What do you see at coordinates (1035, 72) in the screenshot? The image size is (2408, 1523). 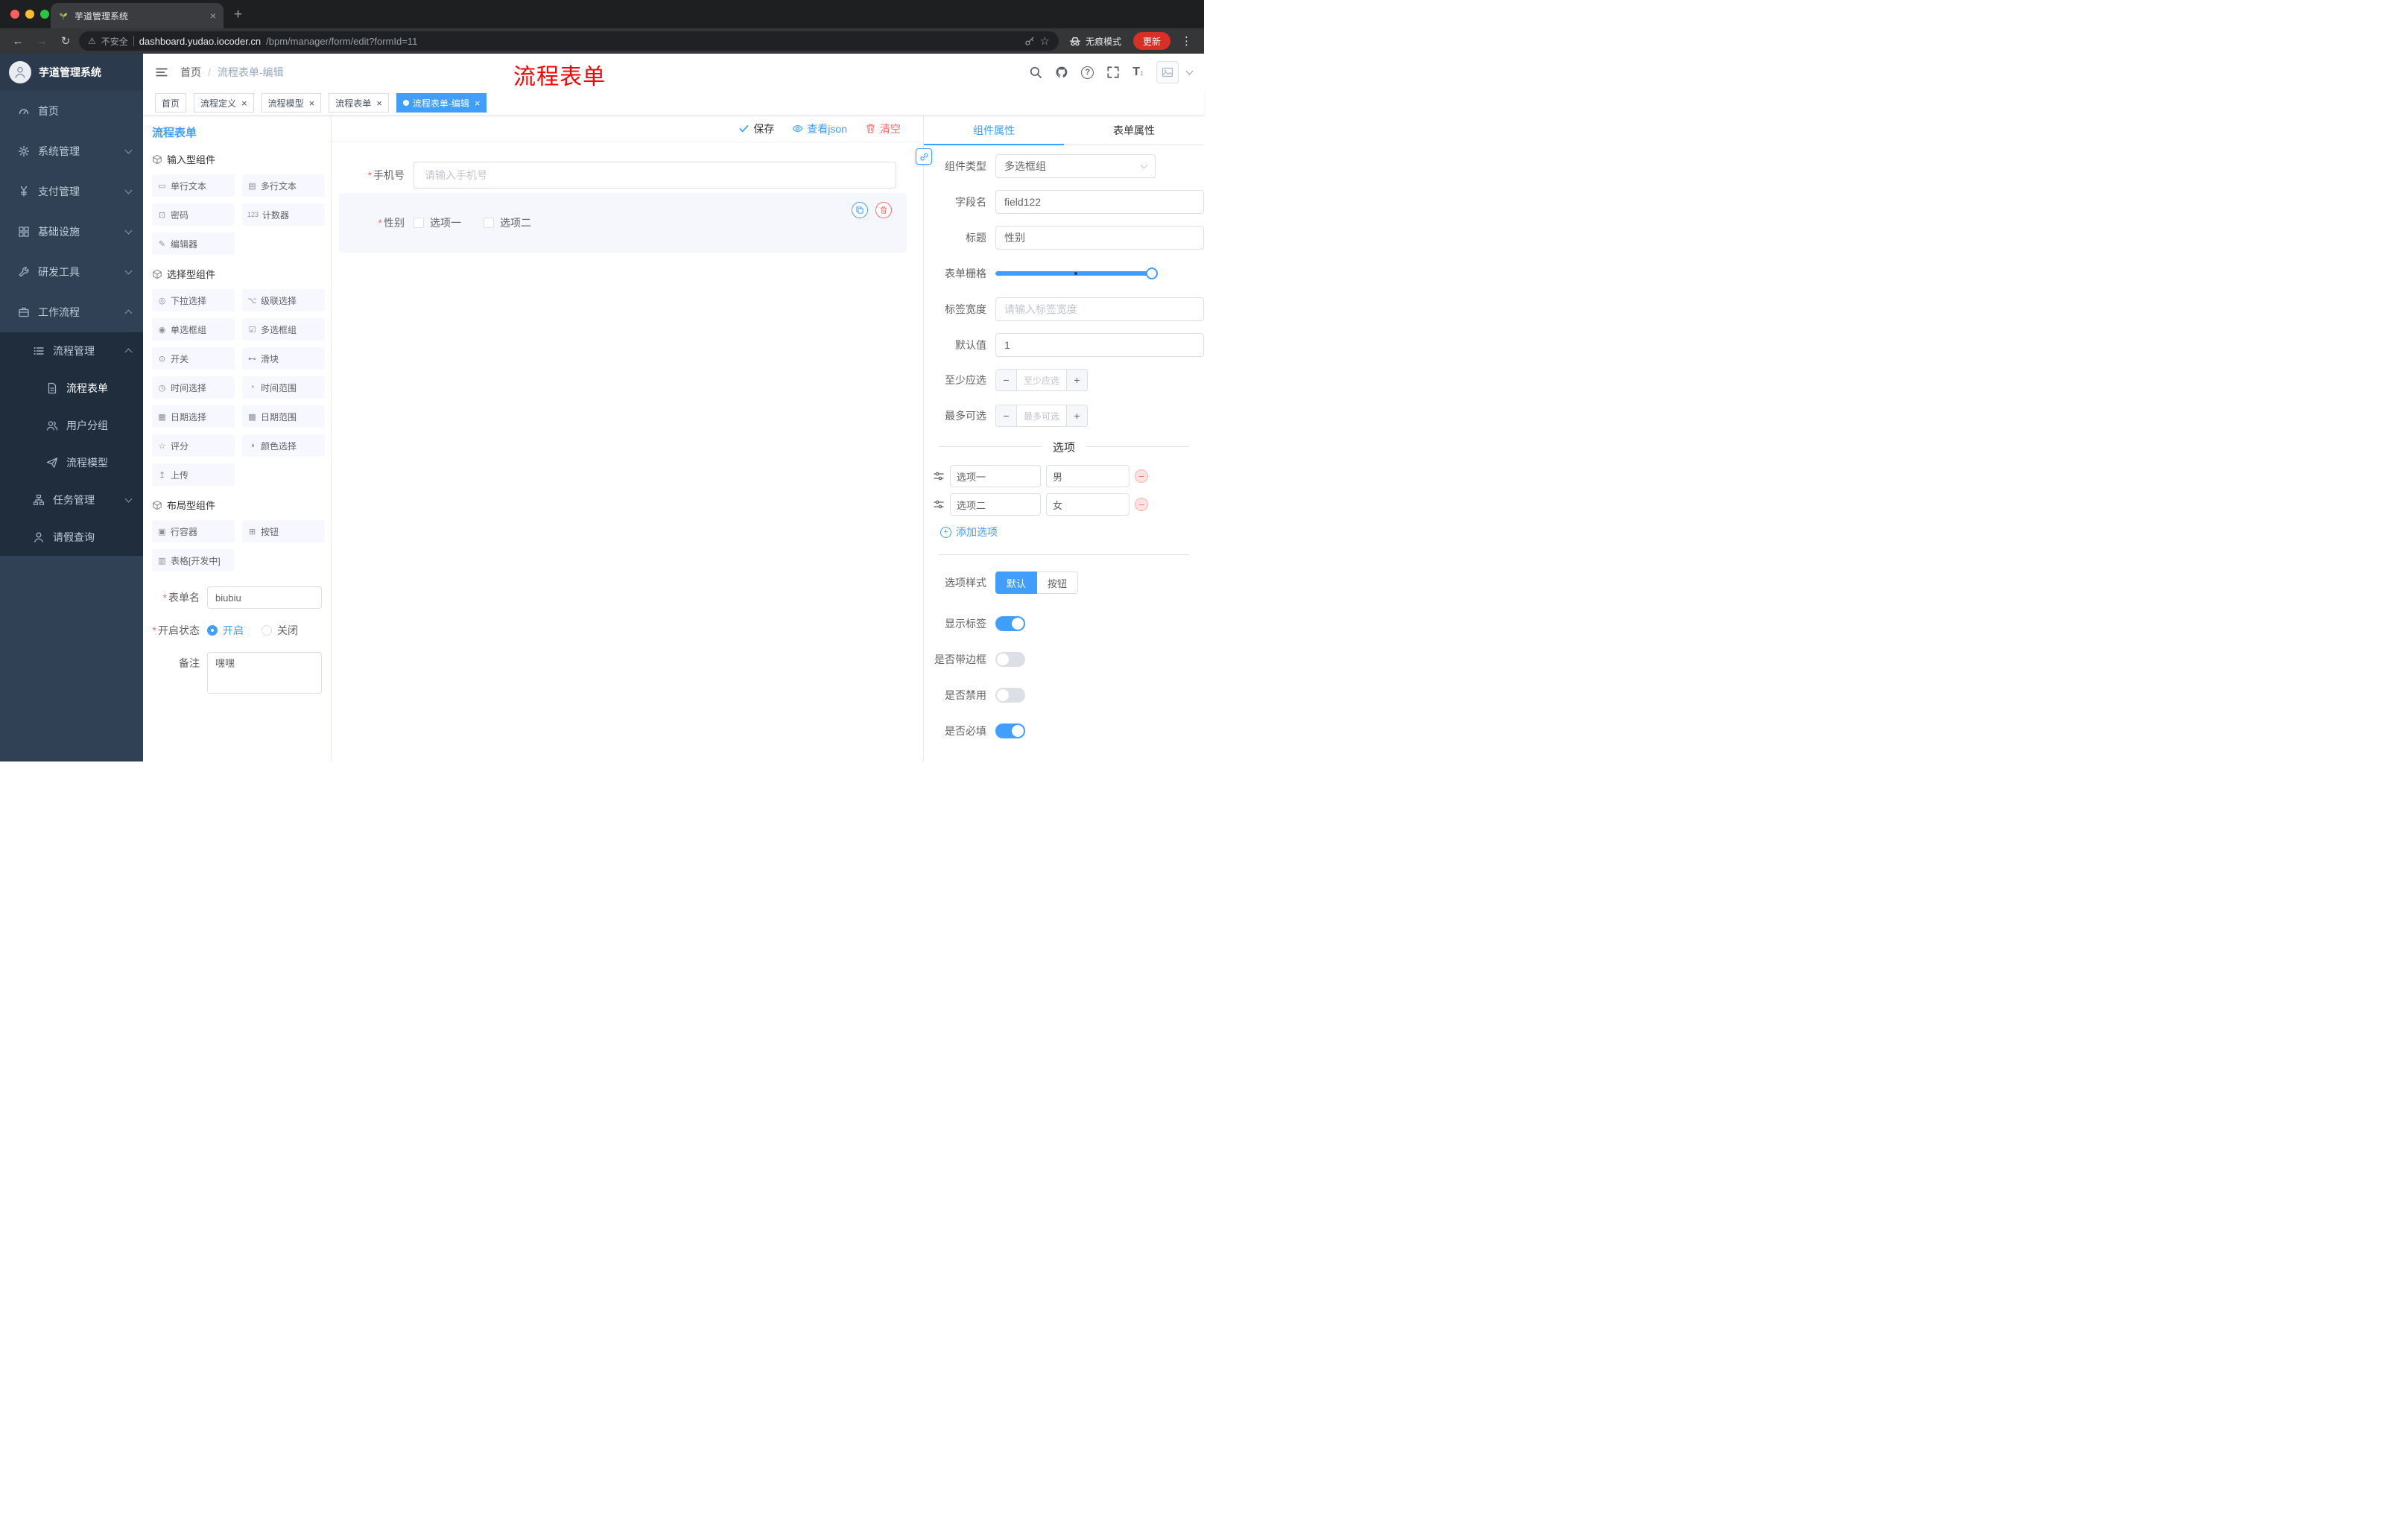 I see `search-icon` at bounding box center [1035, 72].